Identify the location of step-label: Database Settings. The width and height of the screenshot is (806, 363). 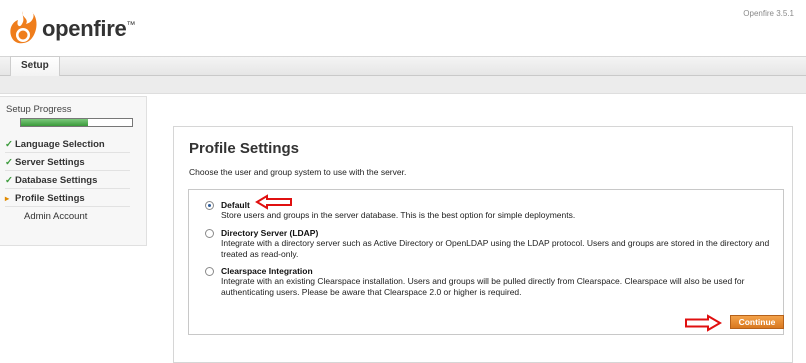
(56, 180).